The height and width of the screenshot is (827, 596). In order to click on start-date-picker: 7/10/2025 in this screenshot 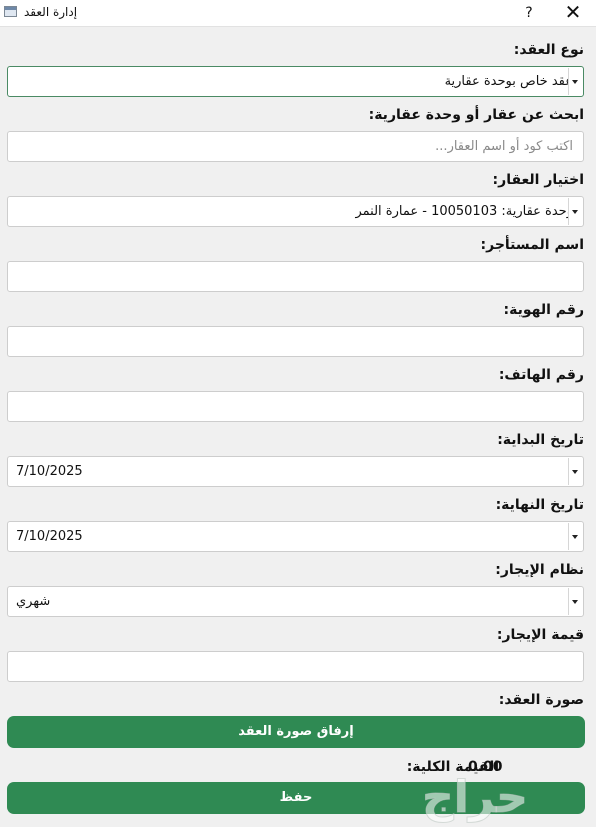, I will do `click(295, 471)`.